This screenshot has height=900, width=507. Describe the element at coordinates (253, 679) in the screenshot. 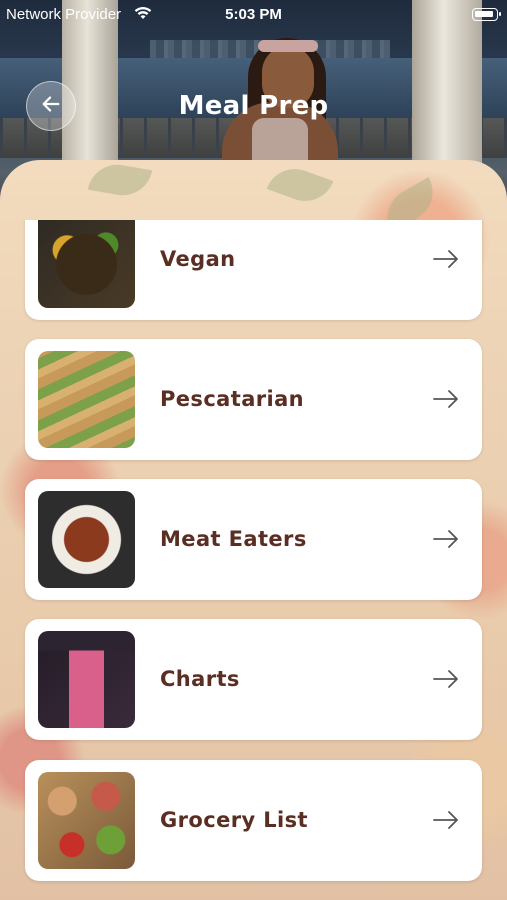

I see `category-card-charts: Charts` at that location.